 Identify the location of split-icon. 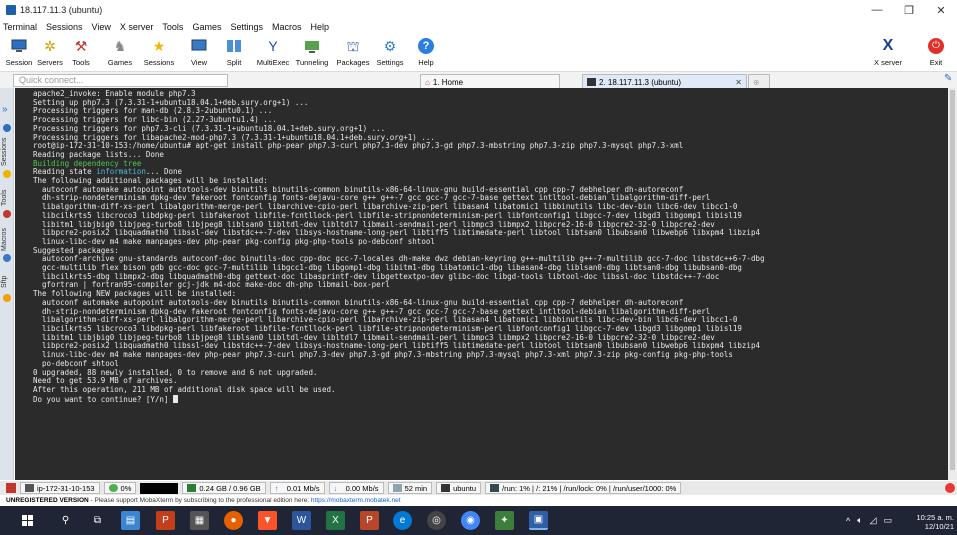
(234, 46).